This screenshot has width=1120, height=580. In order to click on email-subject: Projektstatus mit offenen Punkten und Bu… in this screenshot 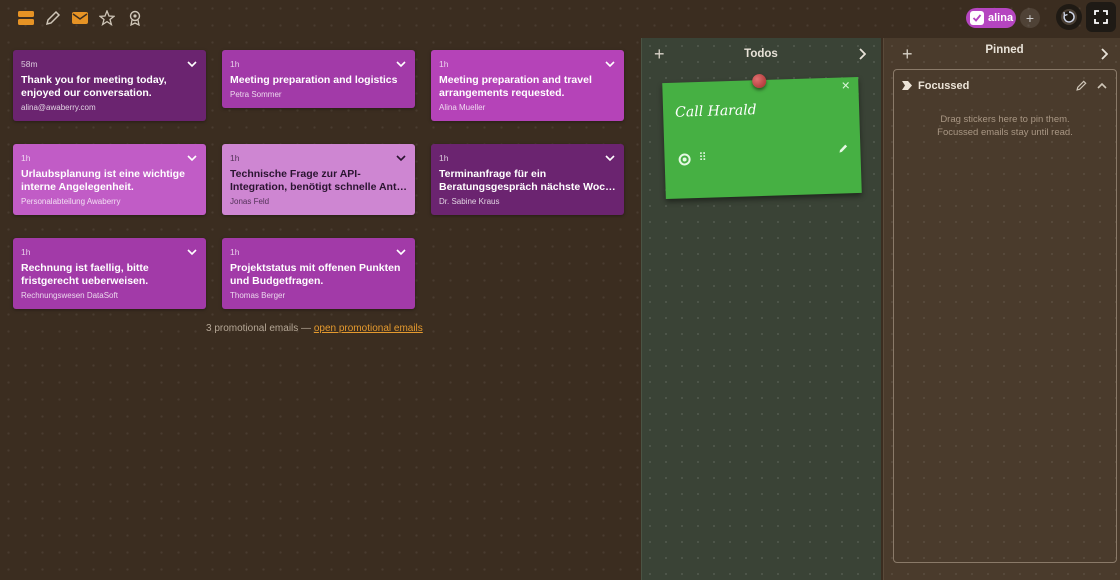, I will do `click(315, 274)`.